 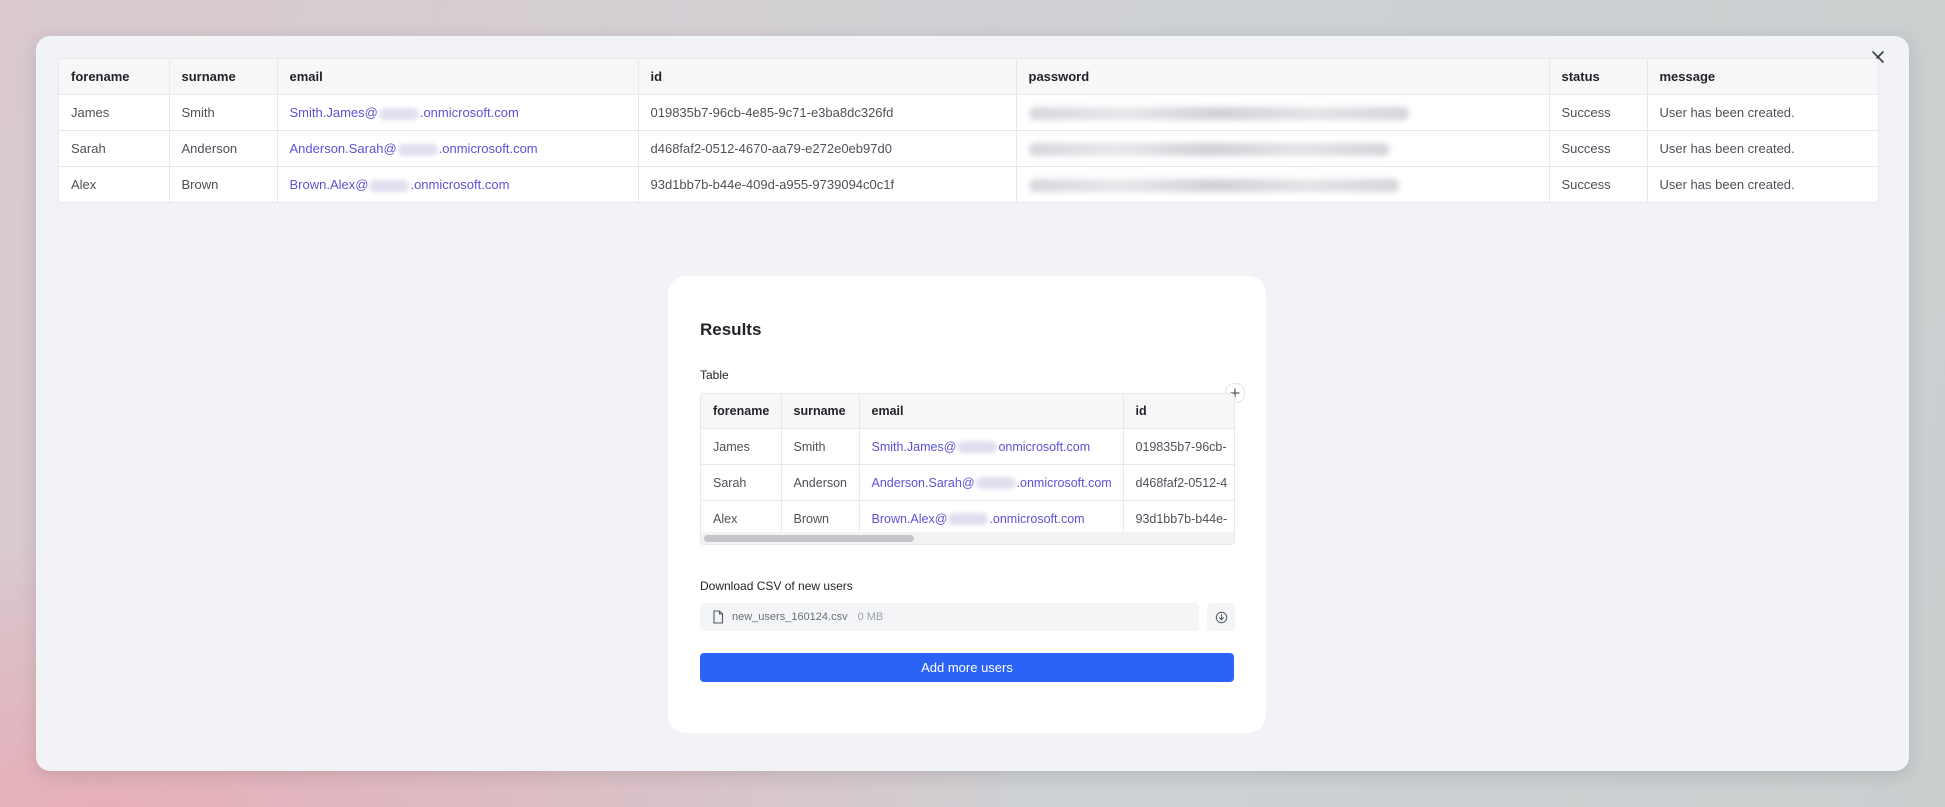 What do you see at coordinates (967, 538) in the screenshot?
I see `horizontal-scrollbar` at bounding box center [967, 538].